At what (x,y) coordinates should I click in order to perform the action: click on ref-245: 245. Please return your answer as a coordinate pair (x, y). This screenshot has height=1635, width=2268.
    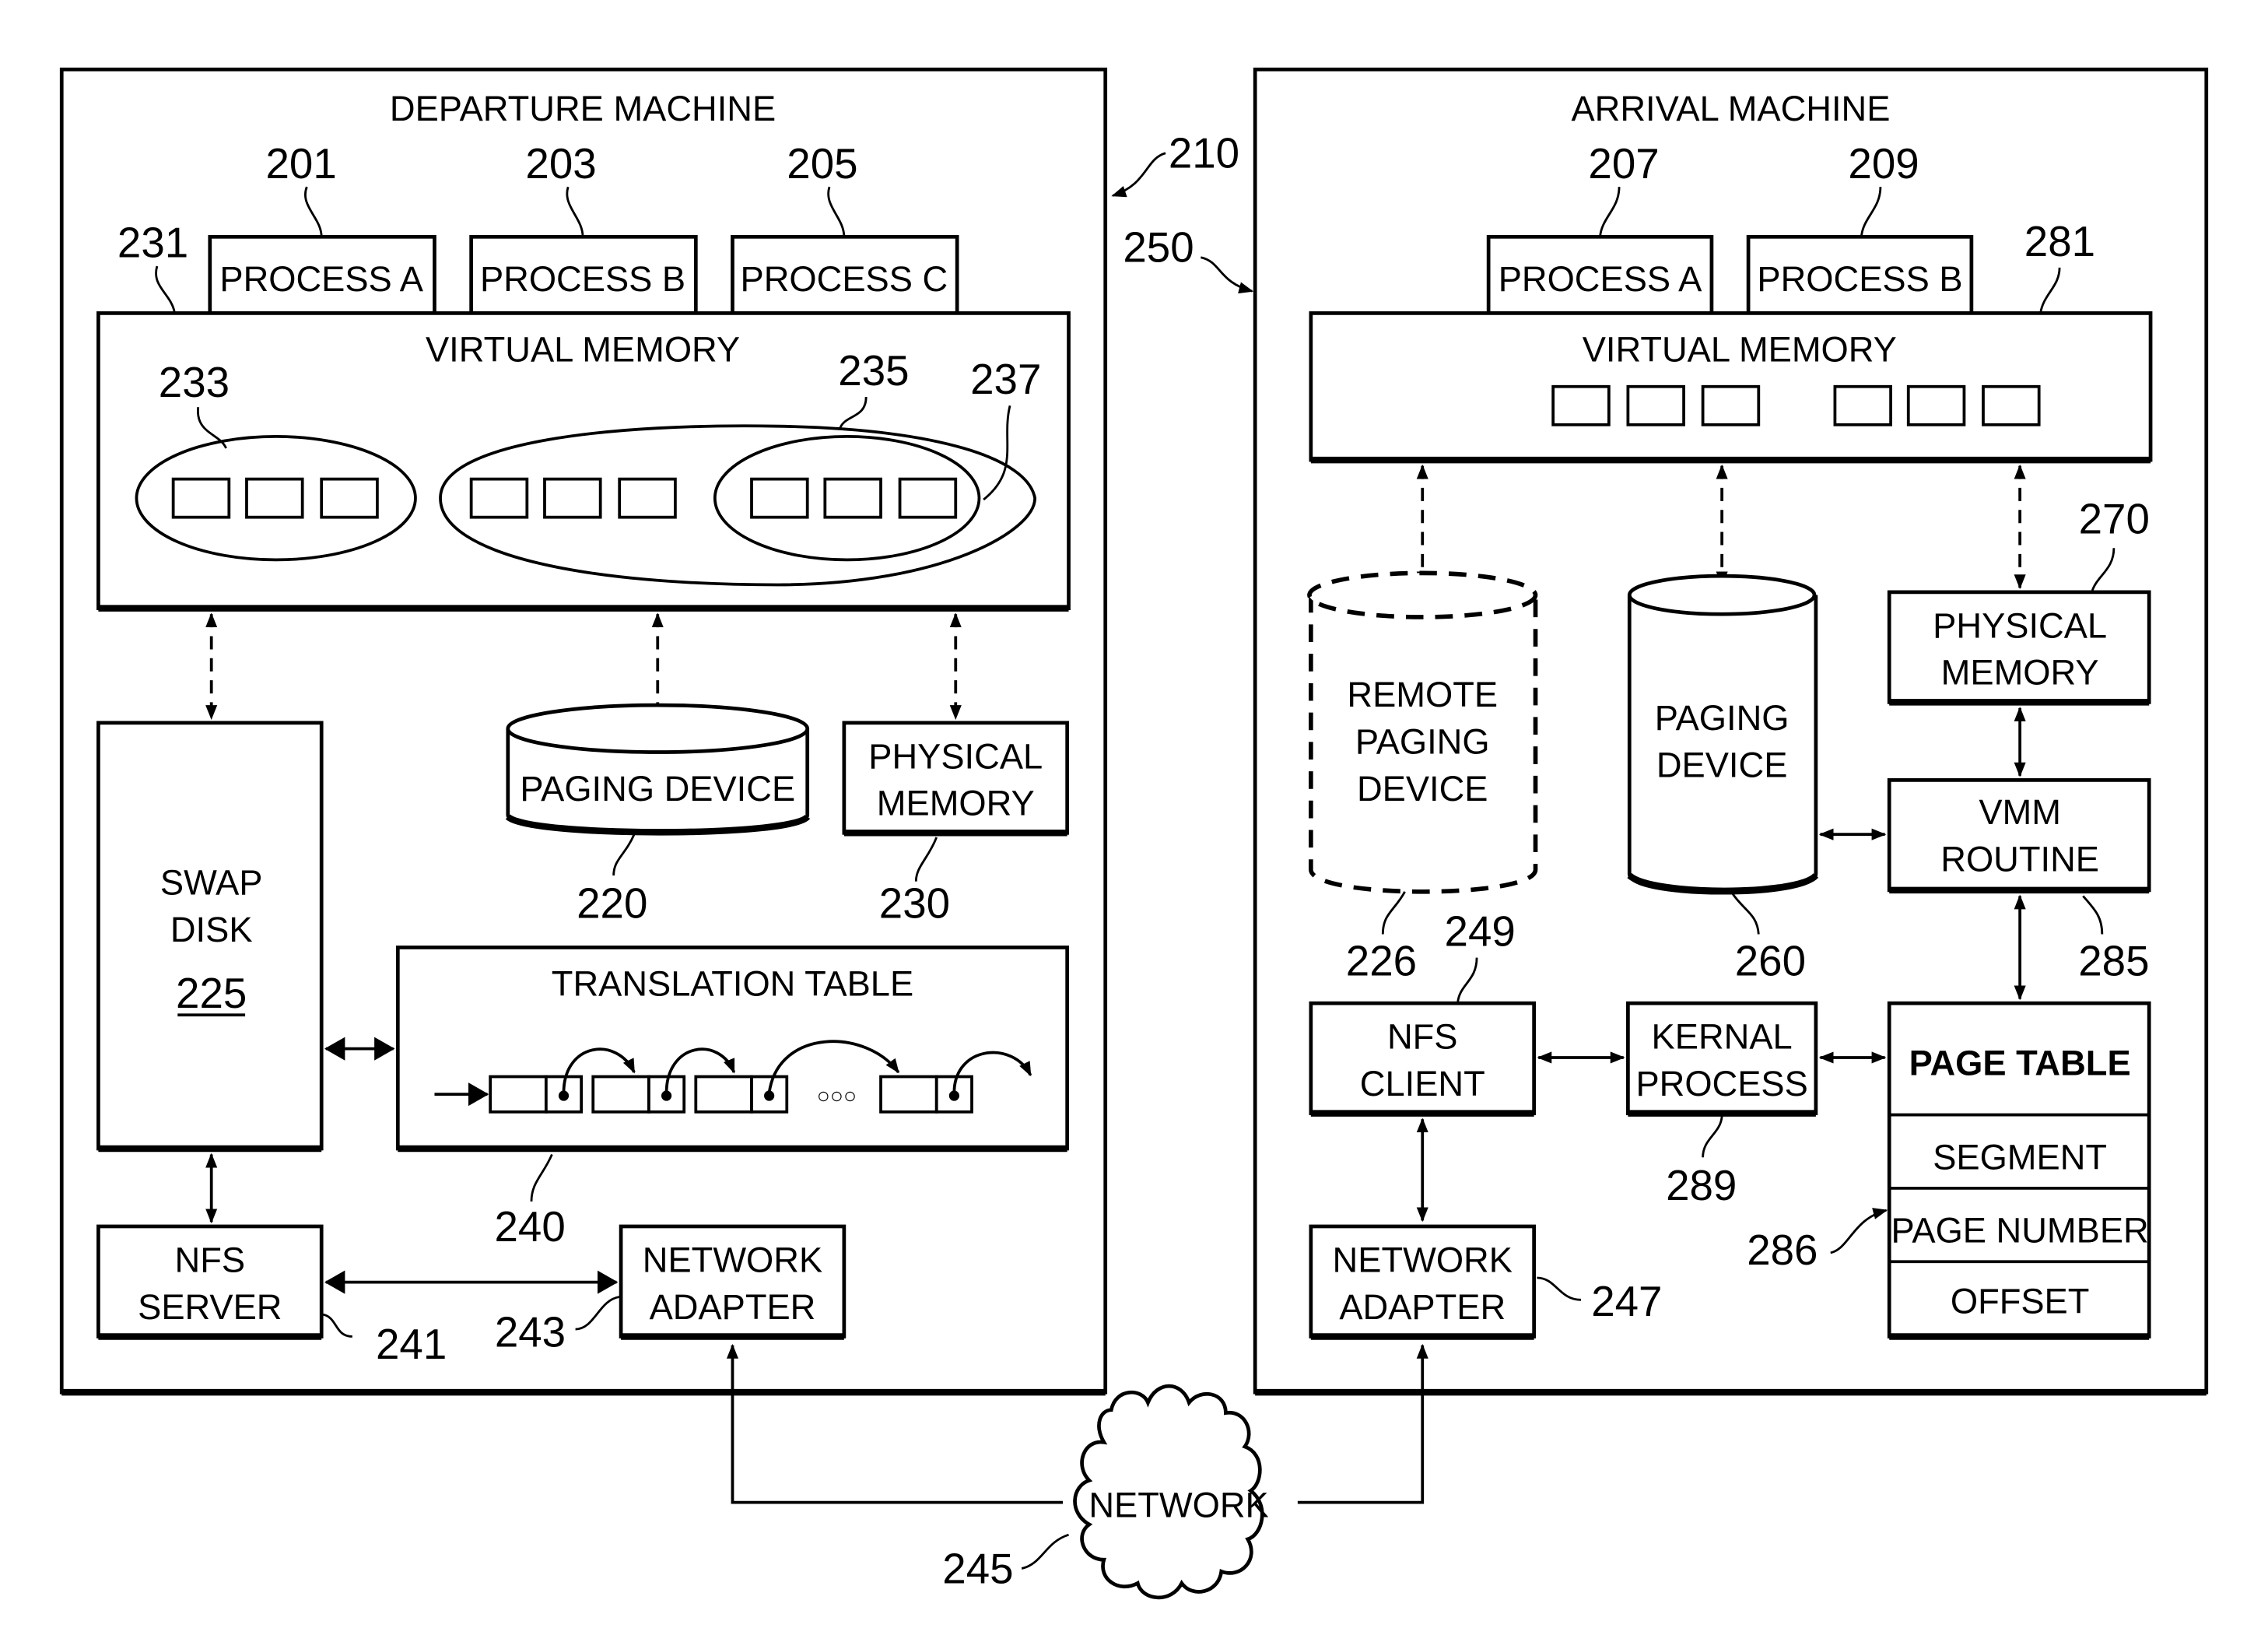
    Looking at the image, I should click on (977, 1568).